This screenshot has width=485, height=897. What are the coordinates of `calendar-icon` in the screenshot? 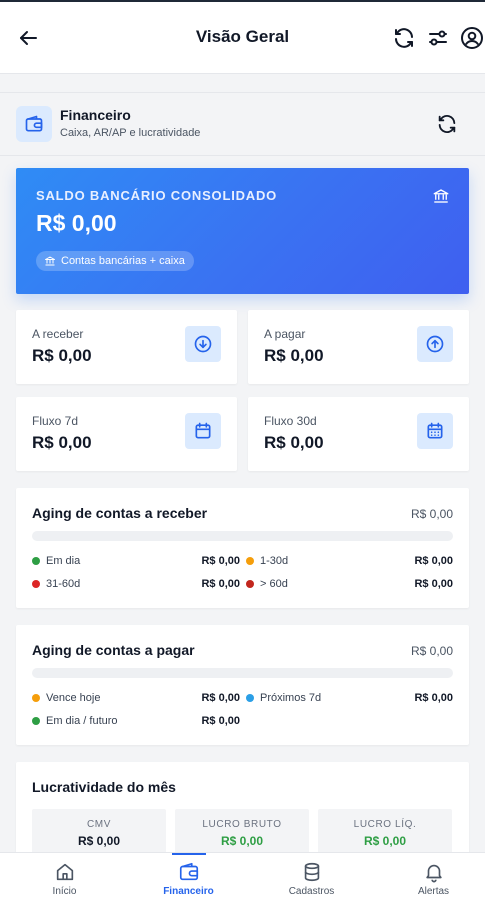 It's located at (203, 431).